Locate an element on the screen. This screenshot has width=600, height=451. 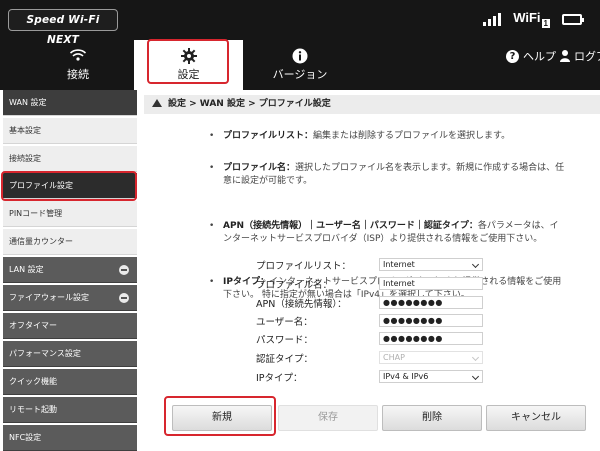
sidebar-item-label: 通信量カウンター is located at coordinates (41, 241).